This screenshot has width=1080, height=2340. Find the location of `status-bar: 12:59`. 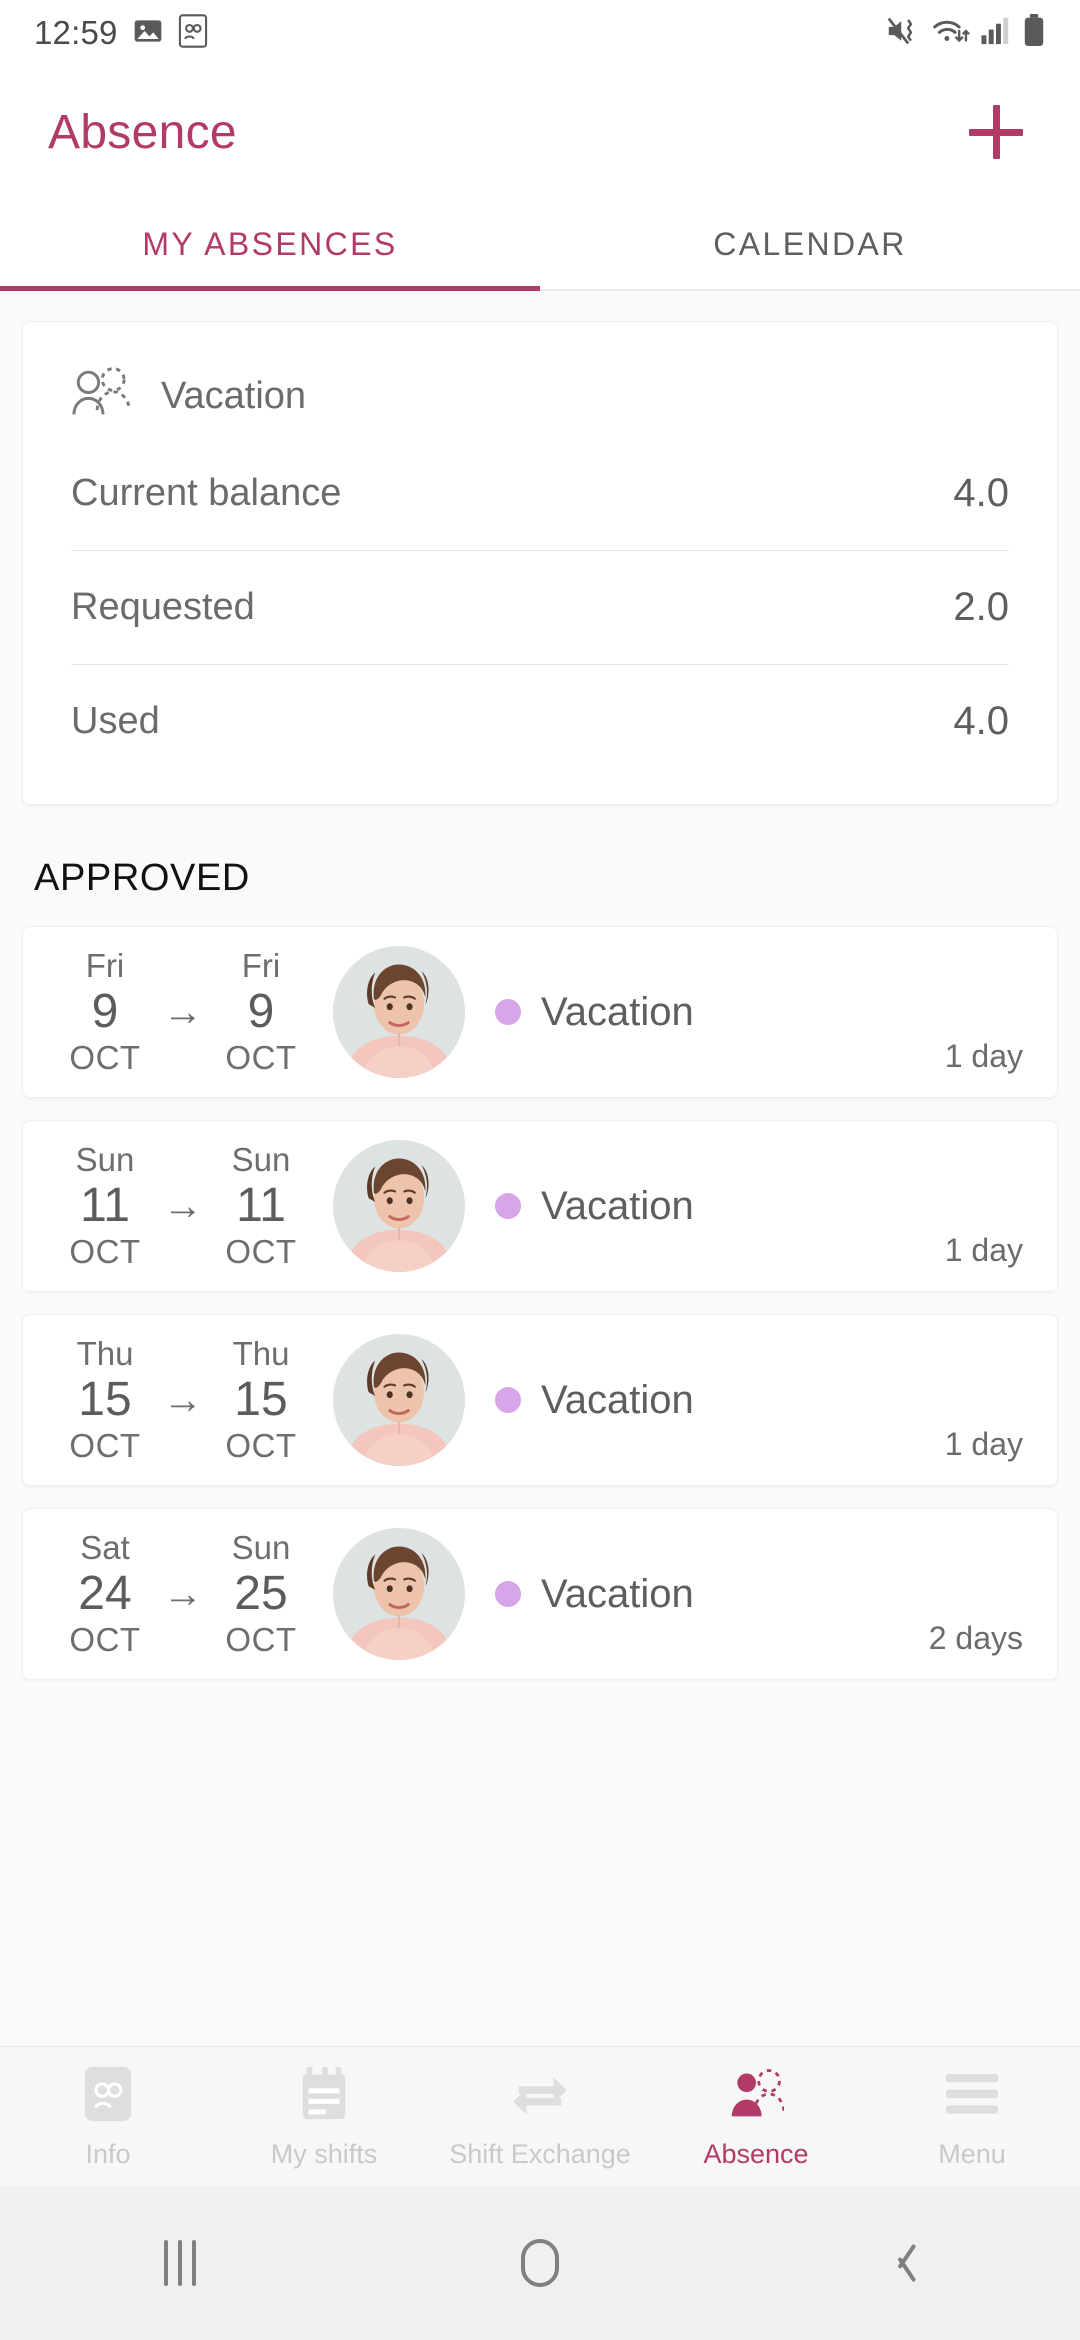

status-bar: 12:59 is located at coordinates (540, 33).